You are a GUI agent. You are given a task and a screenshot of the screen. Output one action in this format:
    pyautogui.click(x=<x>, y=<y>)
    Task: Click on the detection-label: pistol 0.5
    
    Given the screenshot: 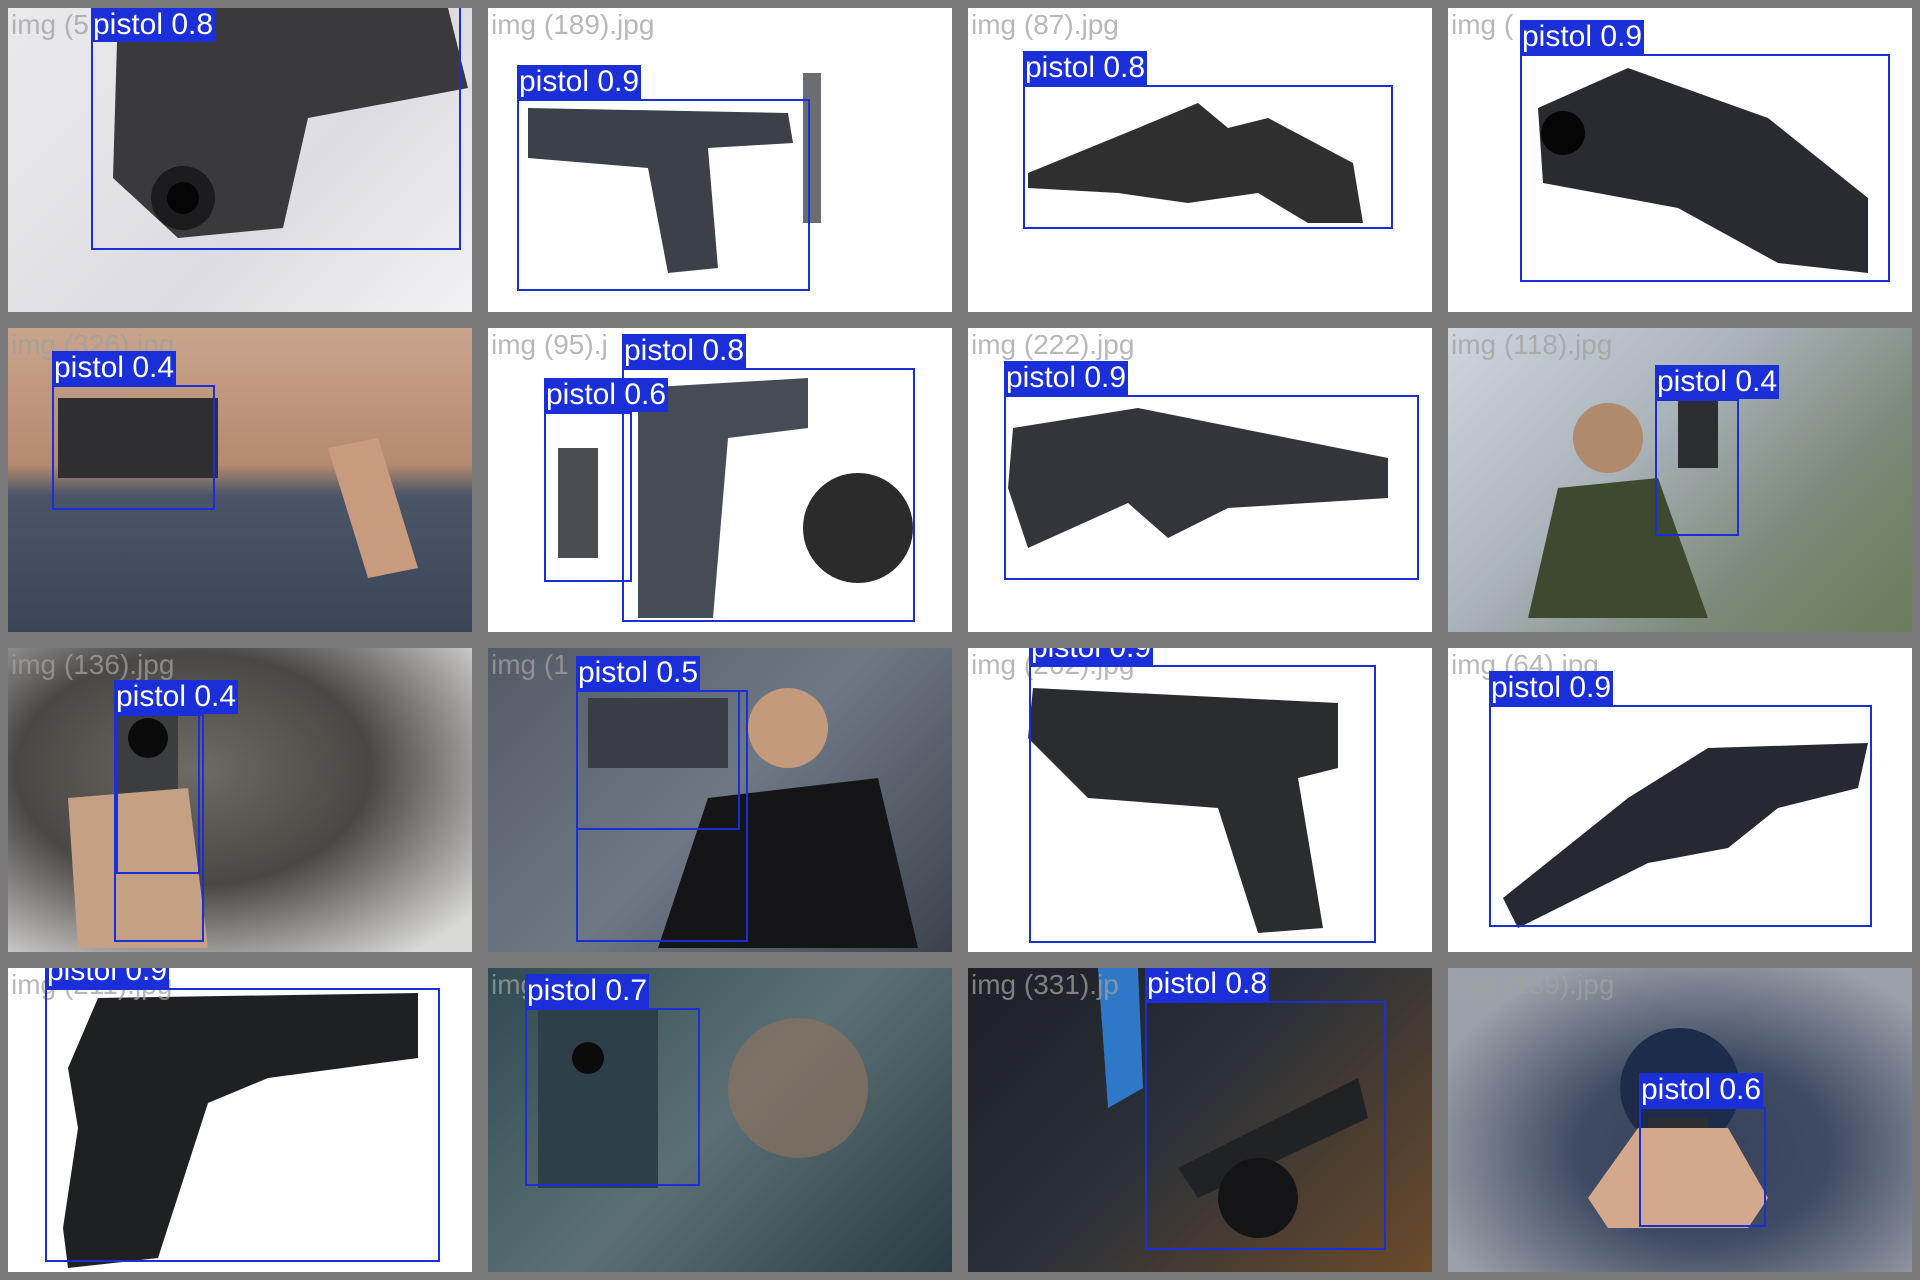 What is the action you would take?
    pyautogui.click(x=638, y=673)
    